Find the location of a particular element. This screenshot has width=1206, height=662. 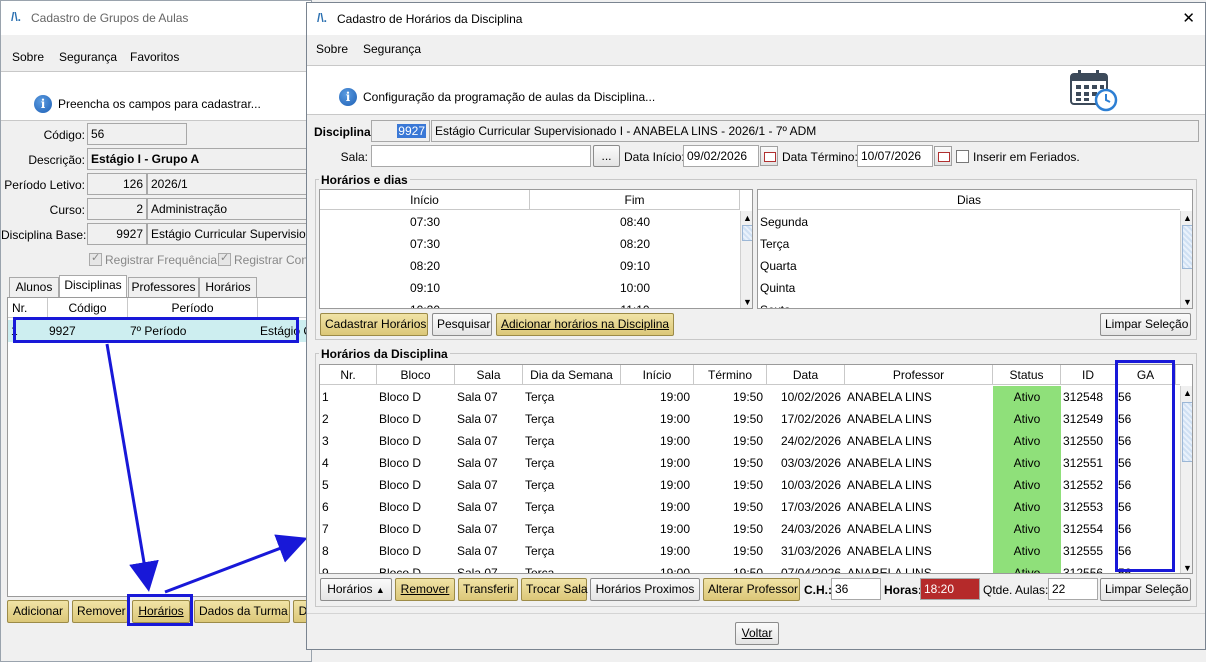

cadastrar-horarios-button: Cadastrar Horários is located at coordinates (374, 324).